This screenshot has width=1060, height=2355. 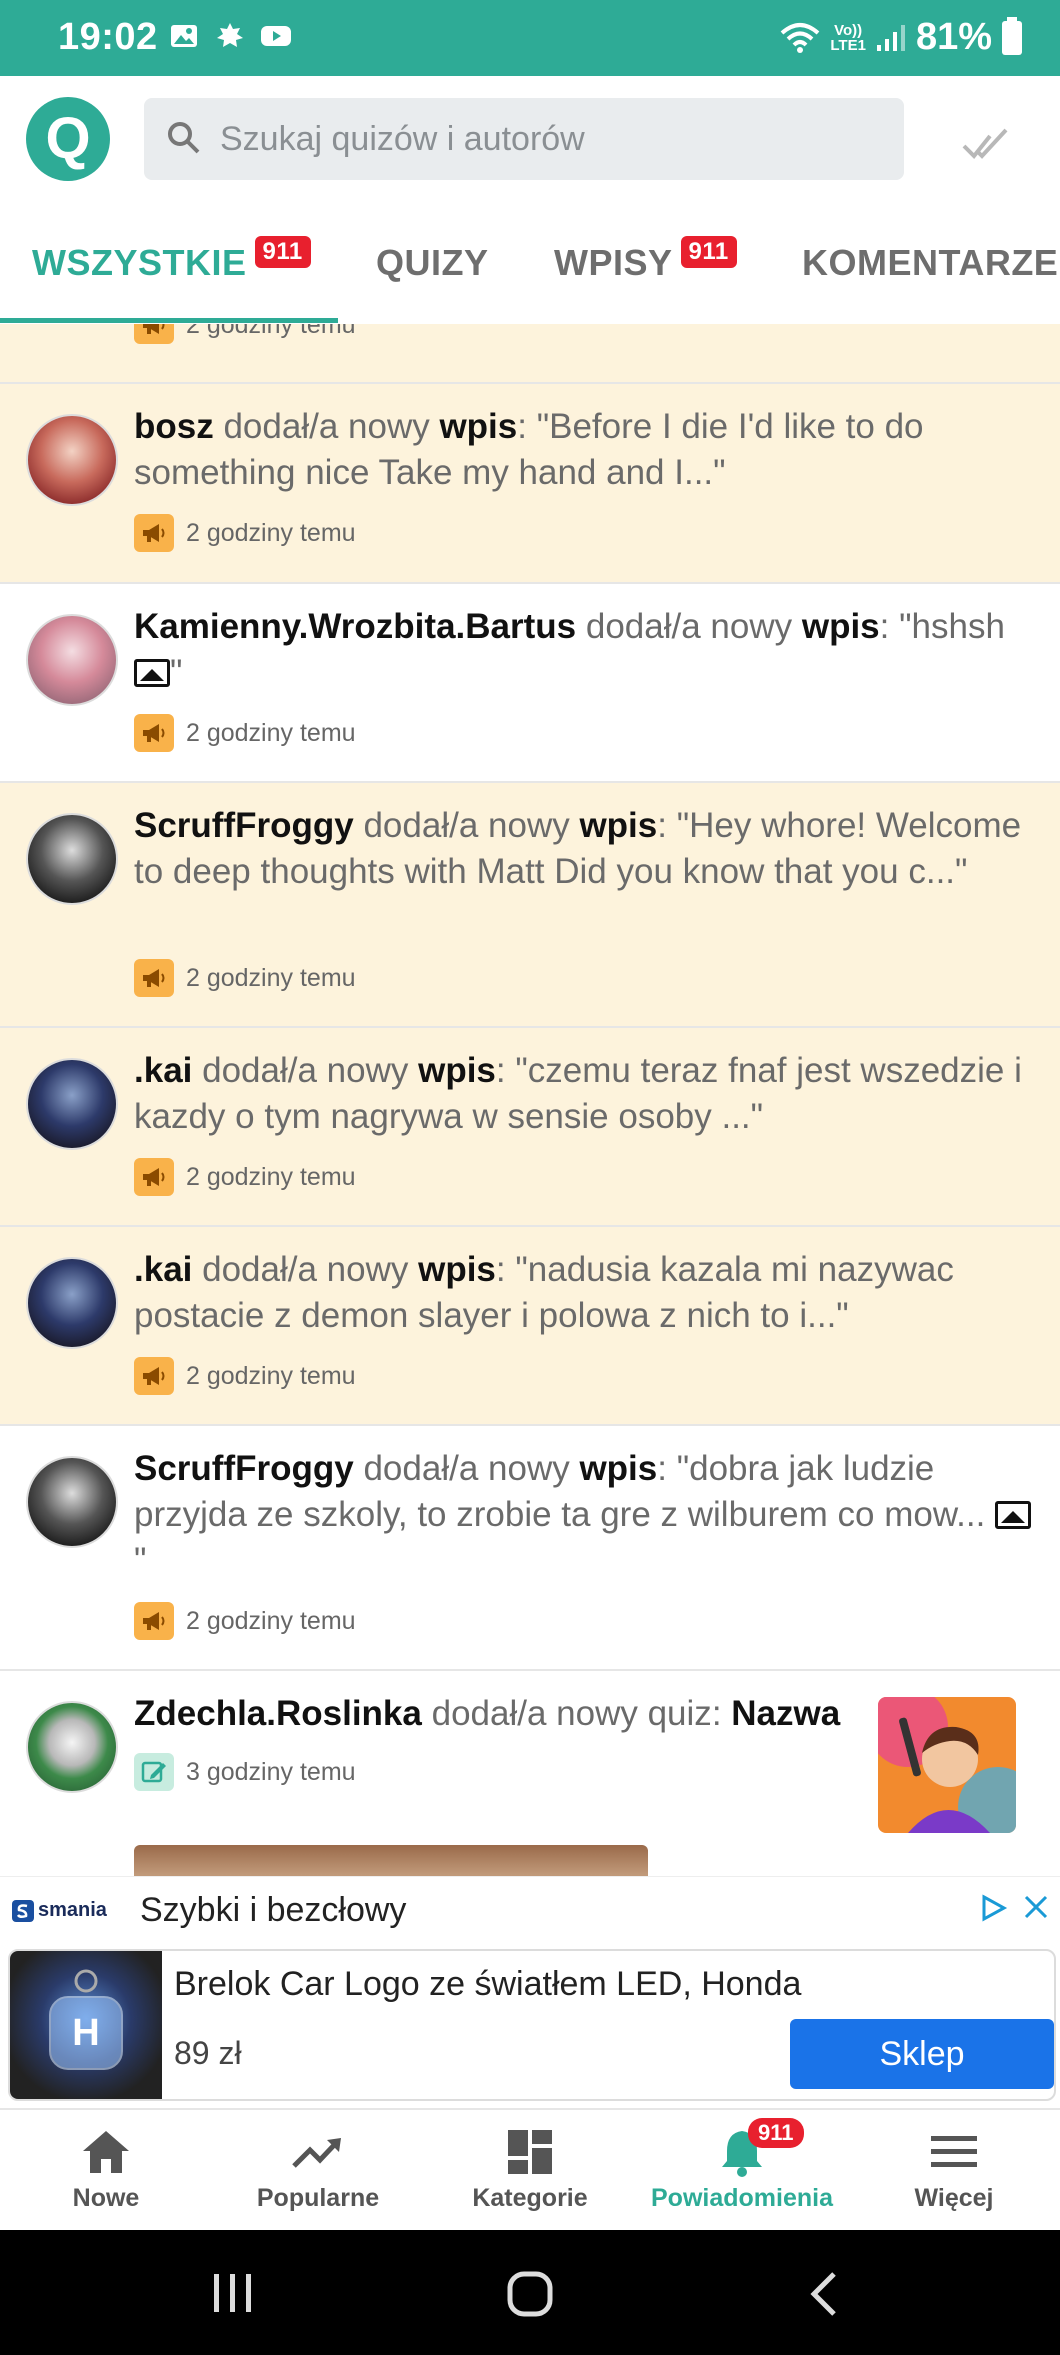 What do you see at coordinates (530, 354) in the screenshot?
I see `list-item: 2 godziny temu` at bounding box center [530, 354].